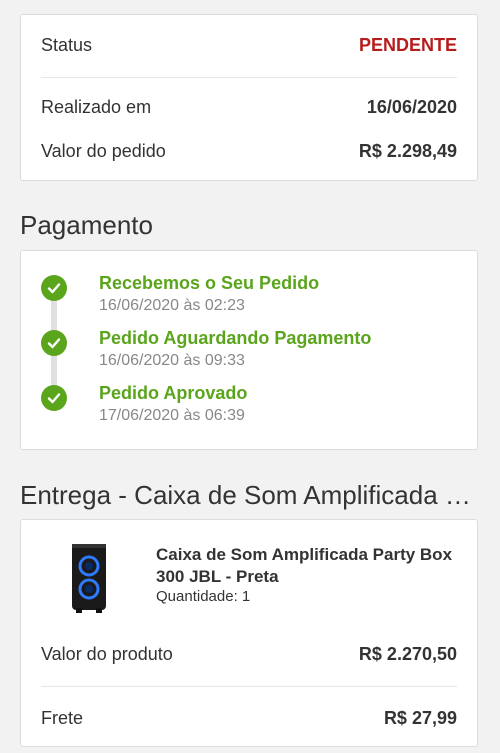  I want to click on placed-label: Realizado em, so click(96, 107).